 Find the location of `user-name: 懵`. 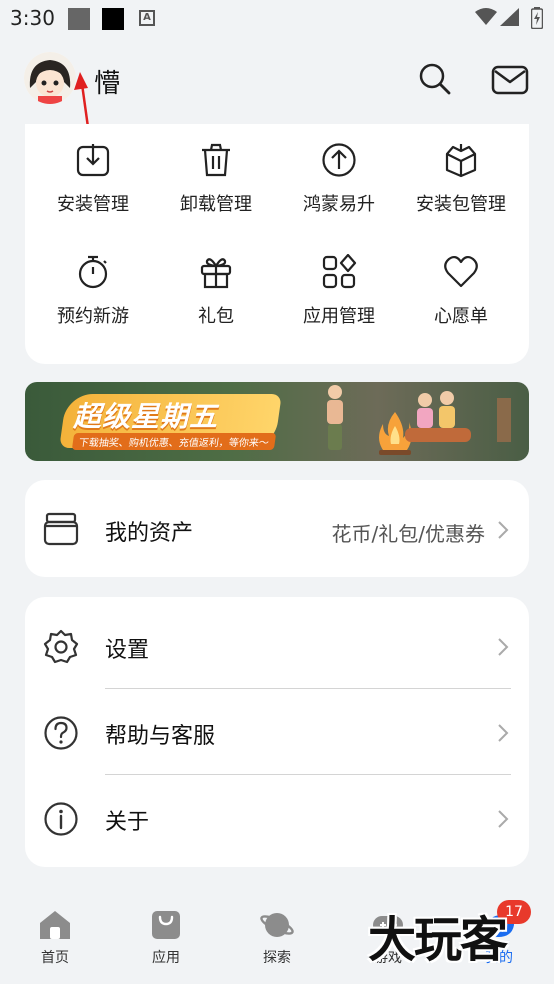

user-name: 懵 is located at coordinates (107, 81).